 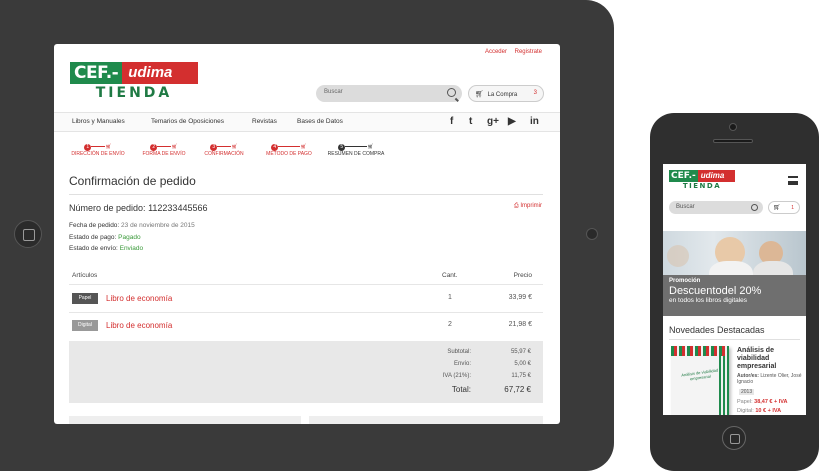 I want to click on page-title: Confirmación de pedido, so click(x=132, y=181).